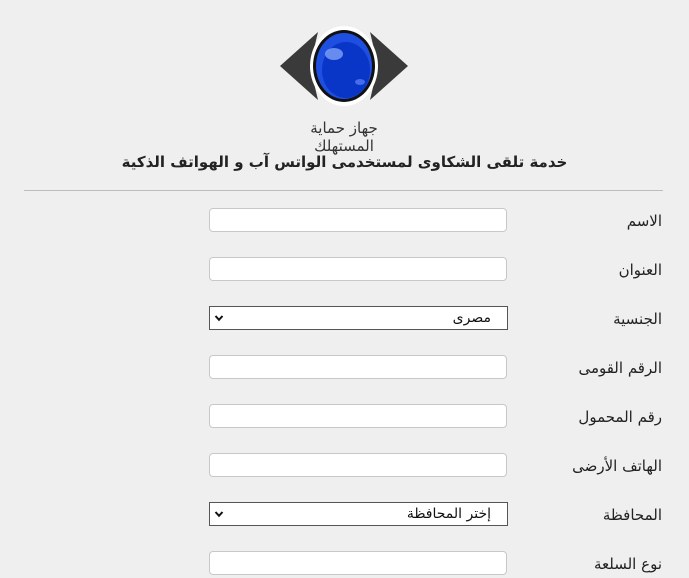 Image resolution: width=689 pixels, height=578 pixels. I want to click on nationality-label: الجنسية, so click(637, 319).